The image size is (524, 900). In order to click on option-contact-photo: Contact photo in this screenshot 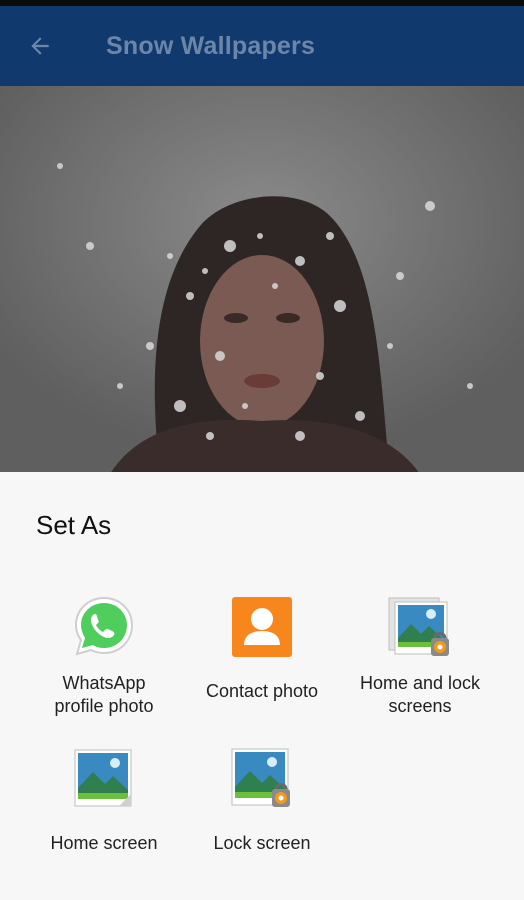, I will do `click(262, 647)`.